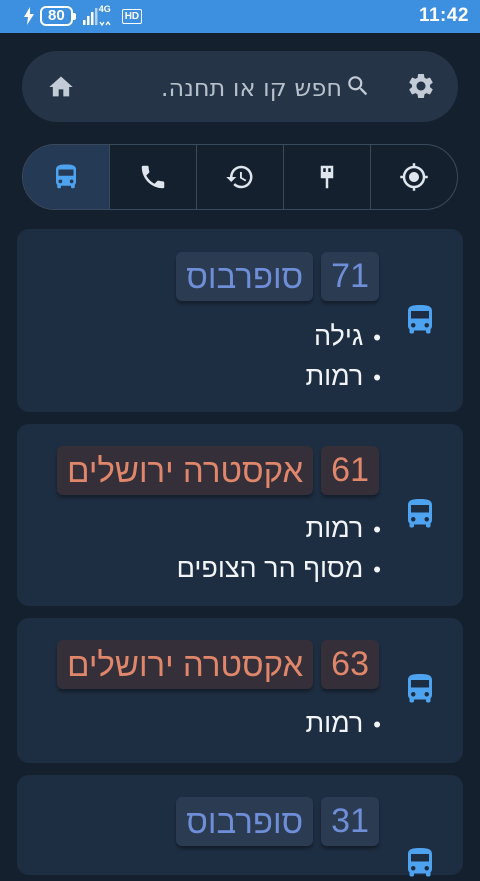 This screenshot has height=881, width=480. I want to click on line-badges: 63 אקסטרה ירושלים, so click(218, 664).